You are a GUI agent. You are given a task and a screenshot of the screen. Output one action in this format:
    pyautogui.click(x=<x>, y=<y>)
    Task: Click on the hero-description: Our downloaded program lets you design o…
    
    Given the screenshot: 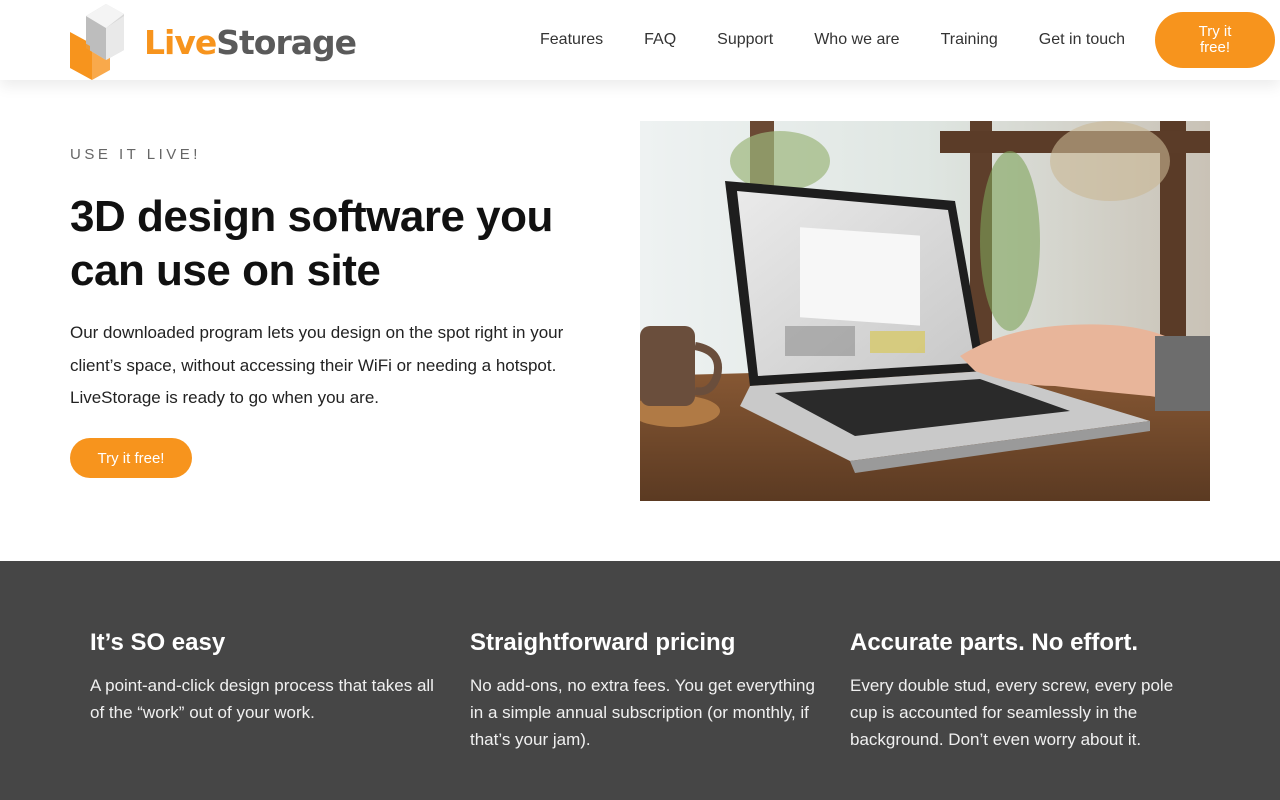 What is the action you would take?
    pyautogui.click(x=317, y=365)
    